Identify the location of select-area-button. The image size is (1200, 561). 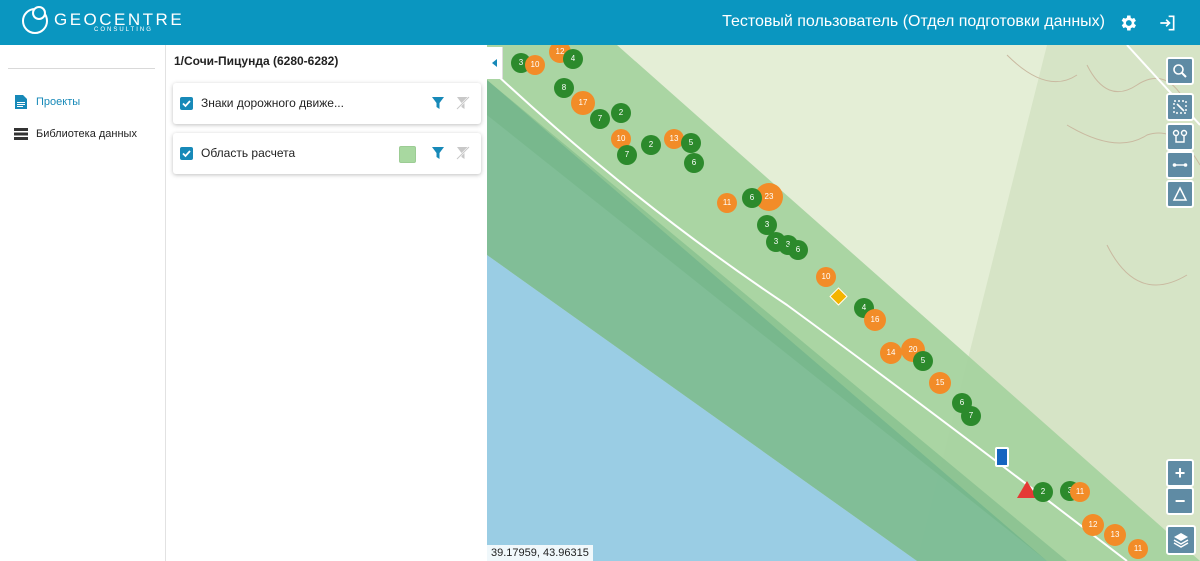
(1180, 107).